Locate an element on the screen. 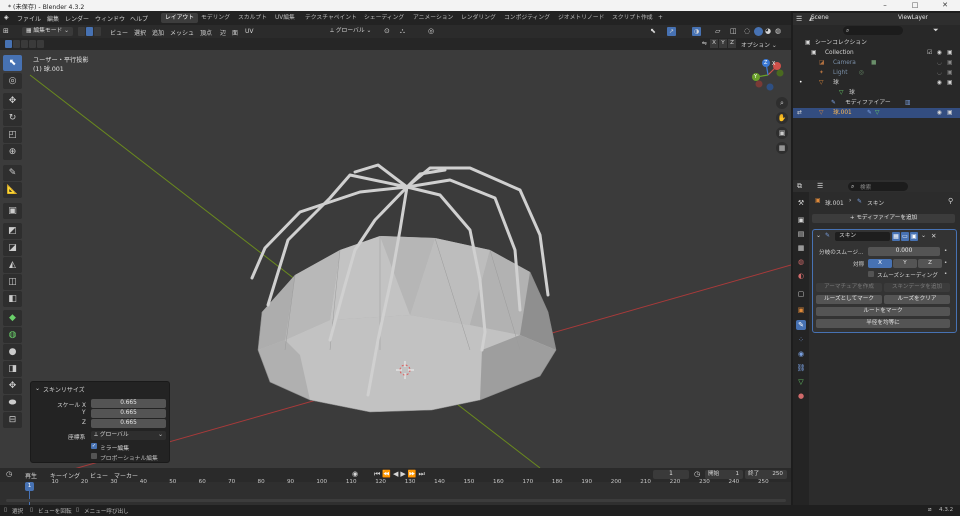  extrude-tool-icon: ◩ is located at coordinates (12, 231).